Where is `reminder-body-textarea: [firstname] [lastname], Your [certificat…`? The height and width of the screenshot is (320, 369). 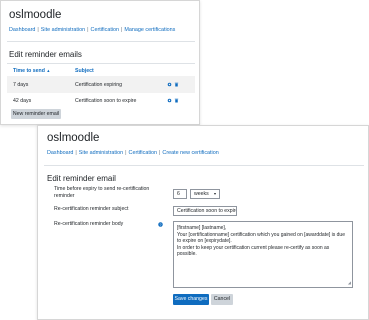
reminder-body-textarea: [firstname] [lastname], Your [certificat… is located at coordinates (263, 254).